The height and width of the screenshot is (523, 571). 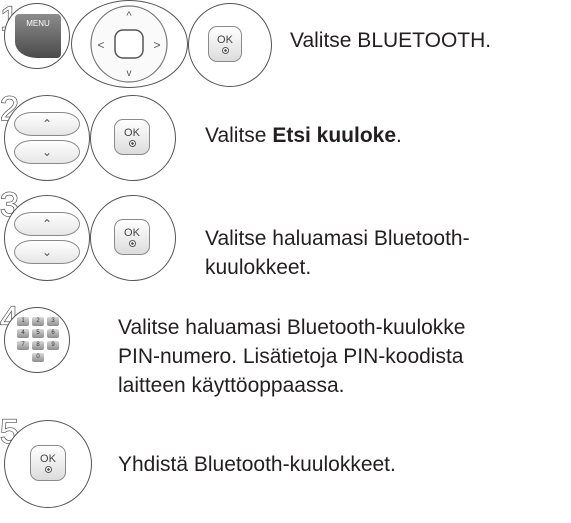 I want to click on nav-pad-circle: ^ v < >, so click(x=129, y=44).